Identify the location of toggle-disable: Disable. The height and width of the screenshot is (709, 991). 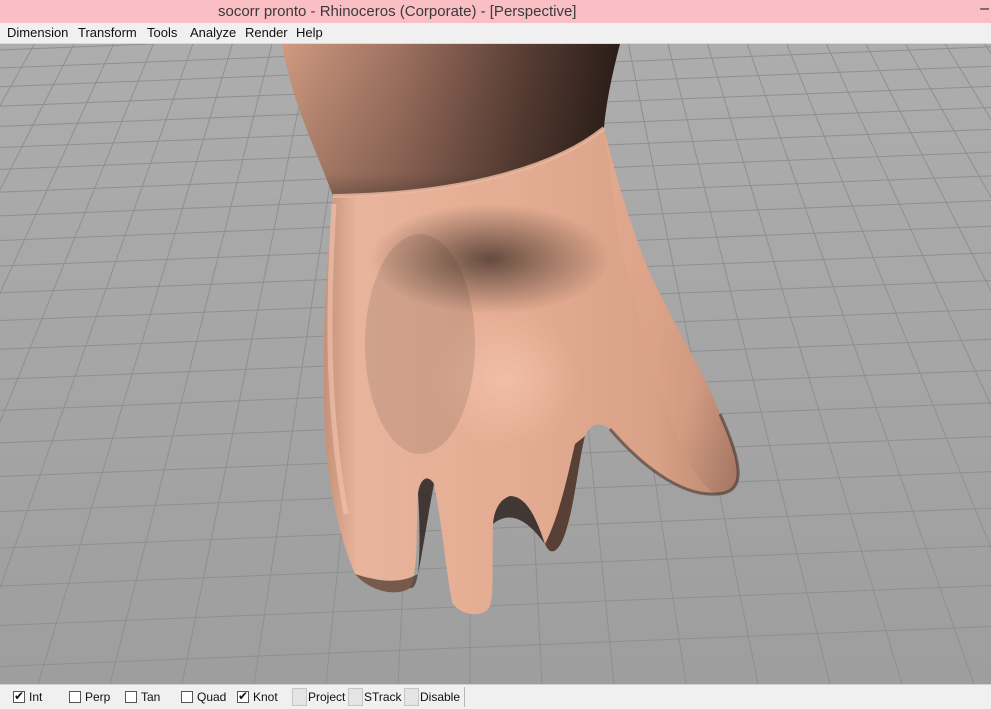
(432, 697).